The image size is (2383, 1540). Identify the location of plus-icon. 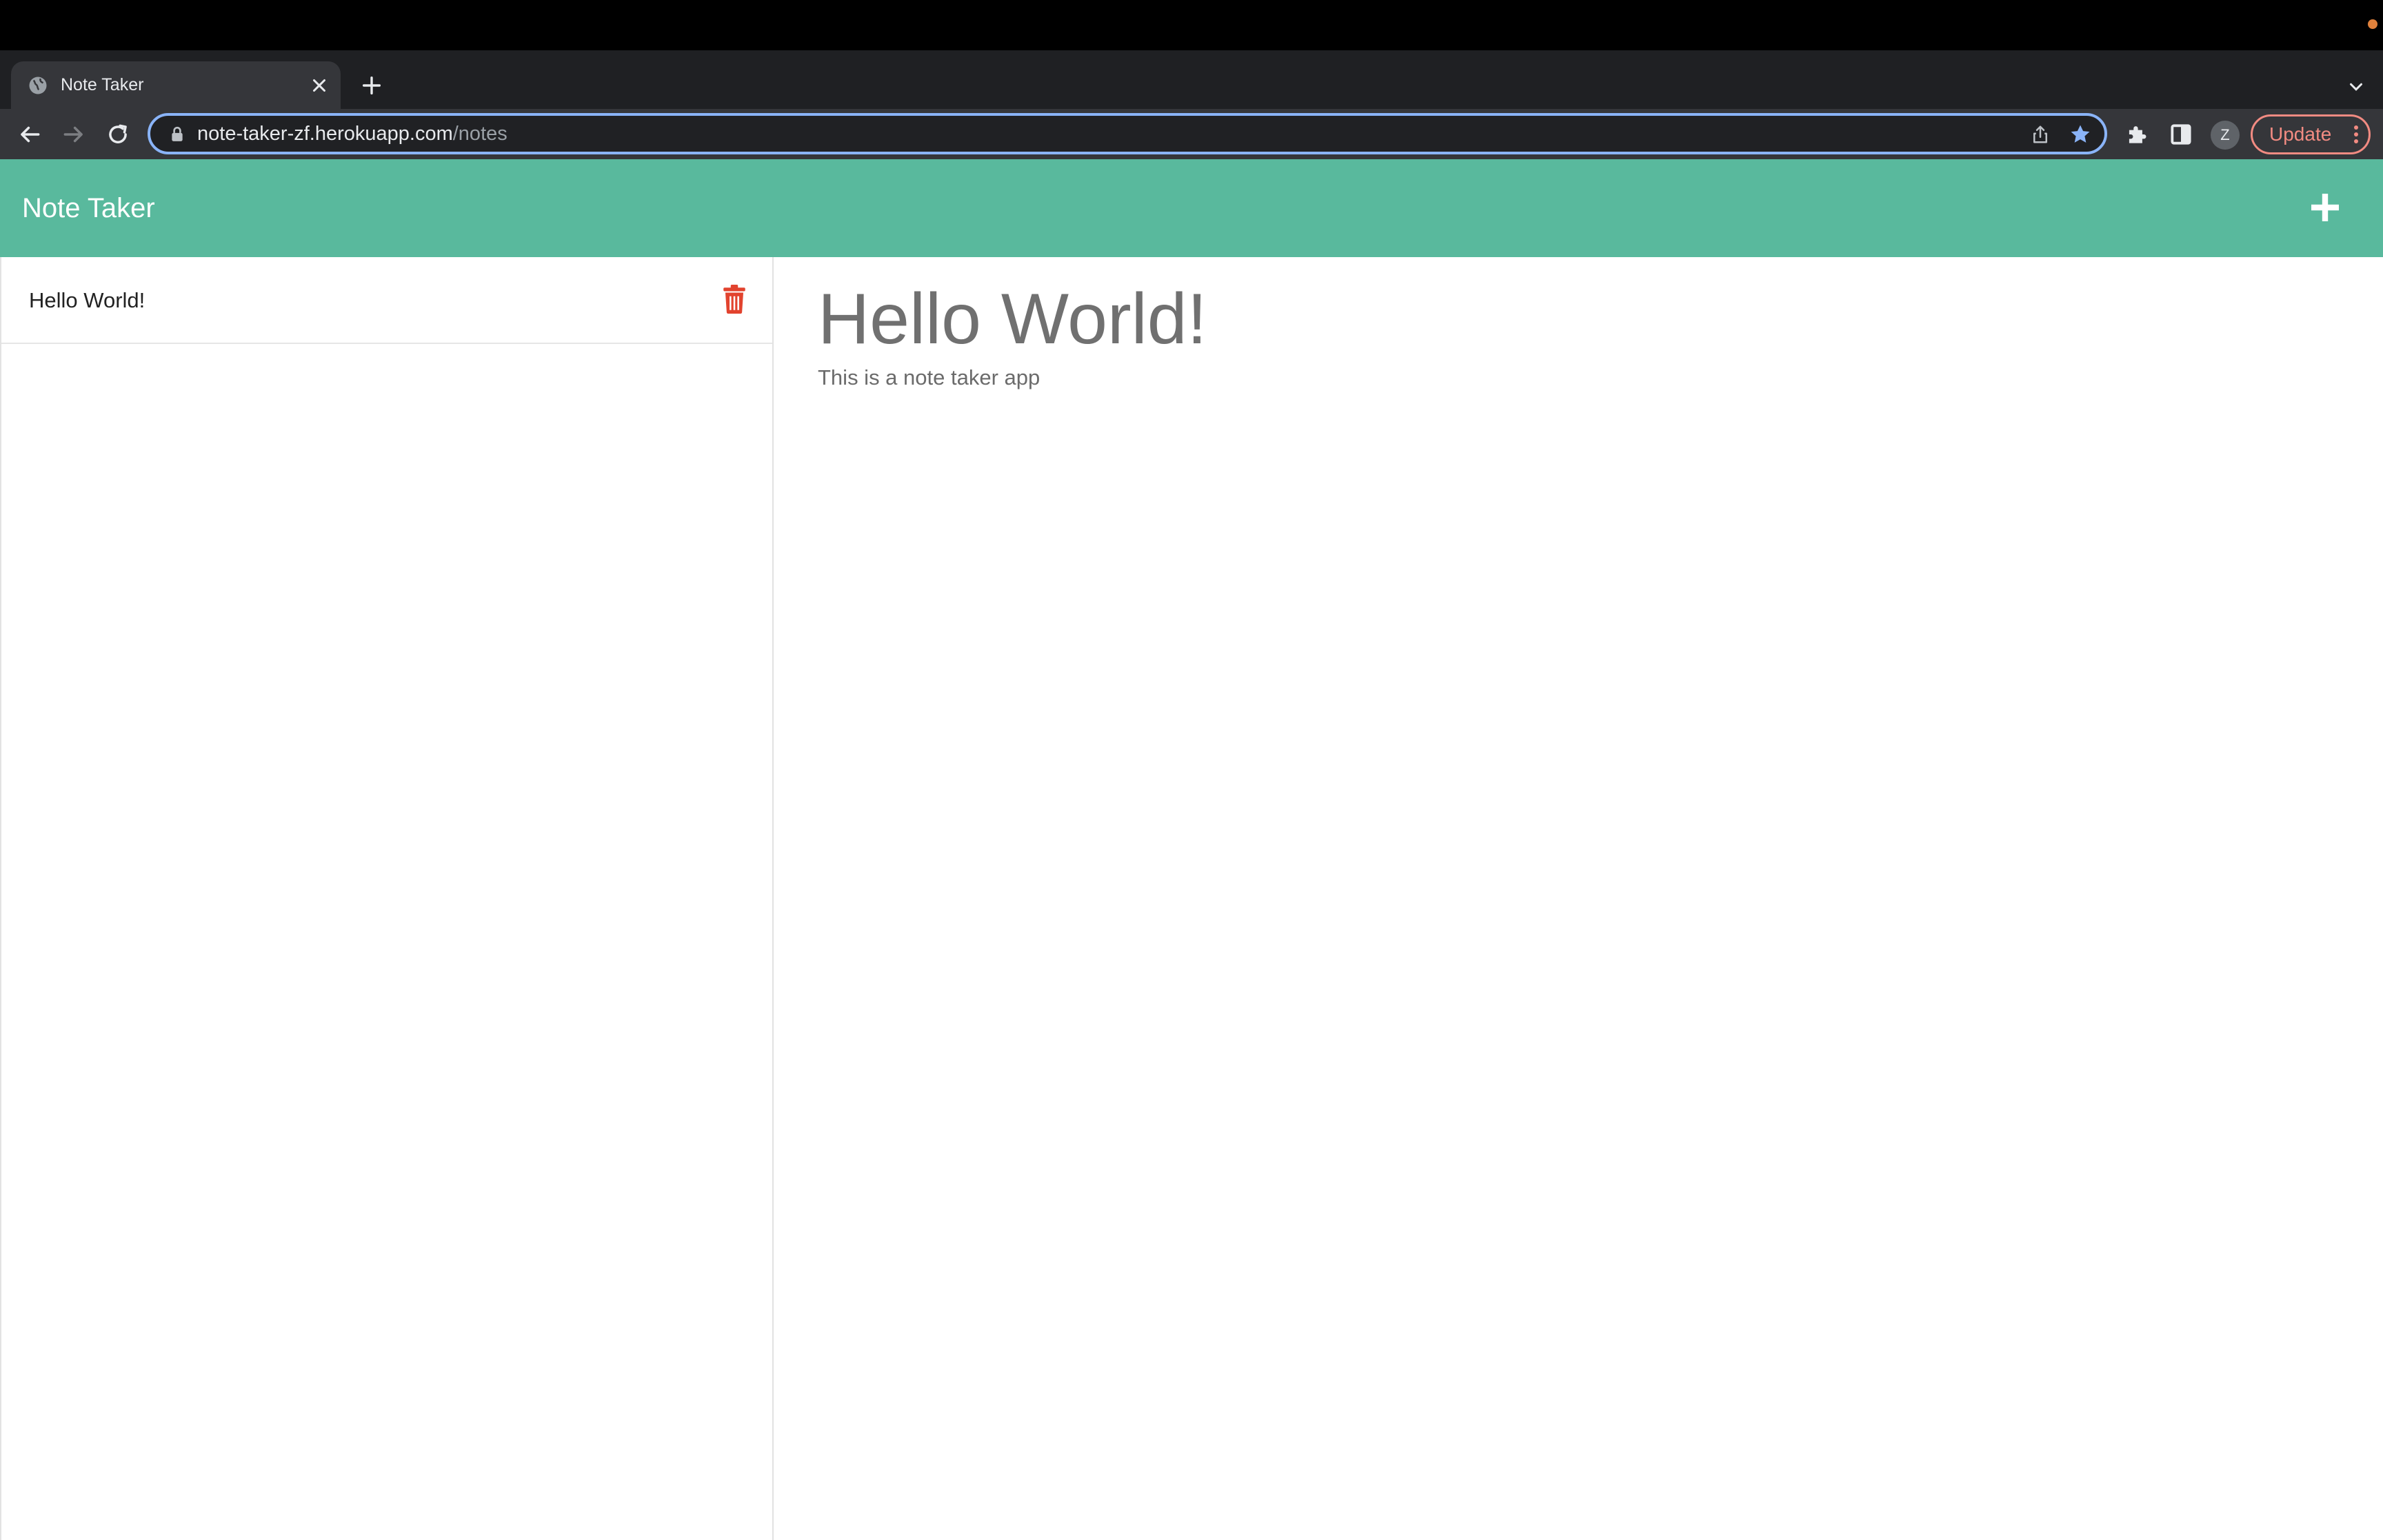
(2325, 208).